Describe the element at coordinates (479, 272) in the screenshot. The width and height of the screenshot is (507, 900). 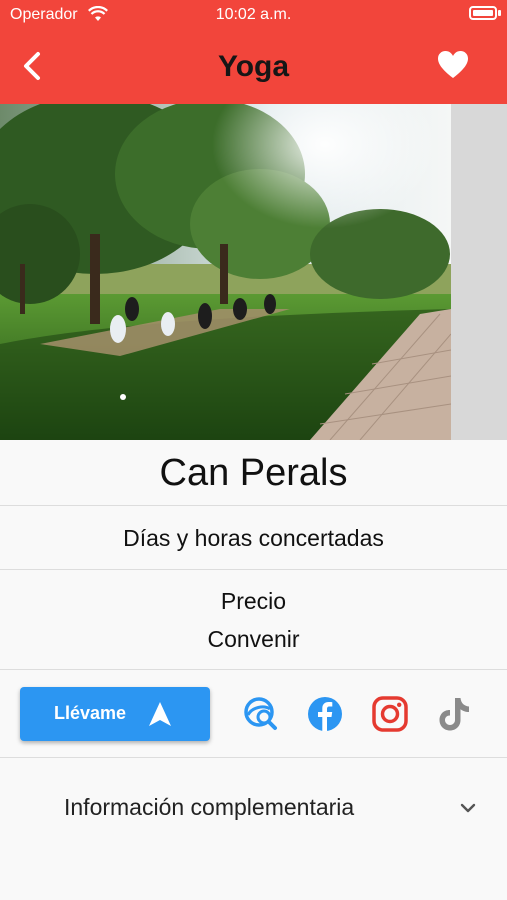
I see `next-photo-peek` at that location.